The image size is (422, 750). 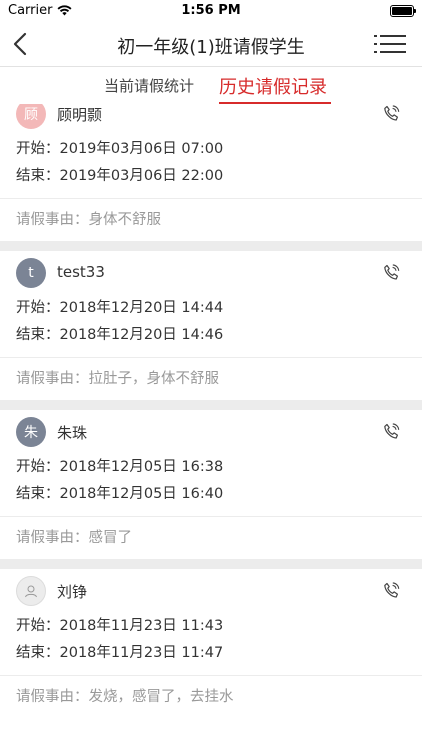 I want to click on start-time: 2018年12月20日 14:44, so click(x=141, y=308).